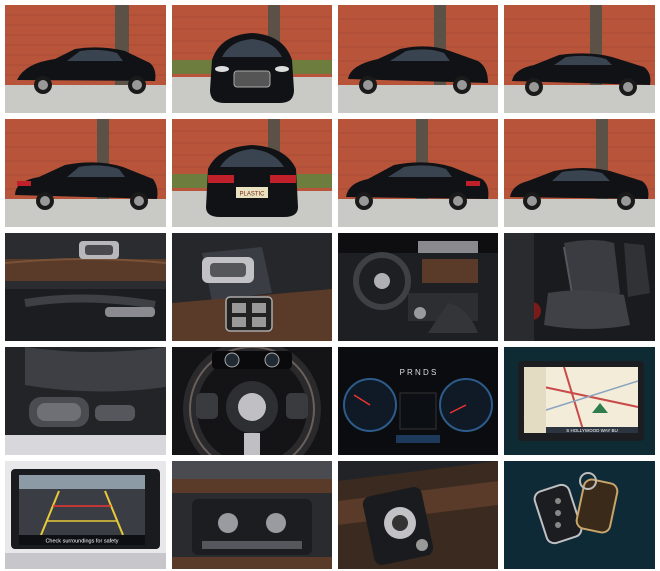  I want to click on interior-image: Check surroundings for safety, so click(85, 515).